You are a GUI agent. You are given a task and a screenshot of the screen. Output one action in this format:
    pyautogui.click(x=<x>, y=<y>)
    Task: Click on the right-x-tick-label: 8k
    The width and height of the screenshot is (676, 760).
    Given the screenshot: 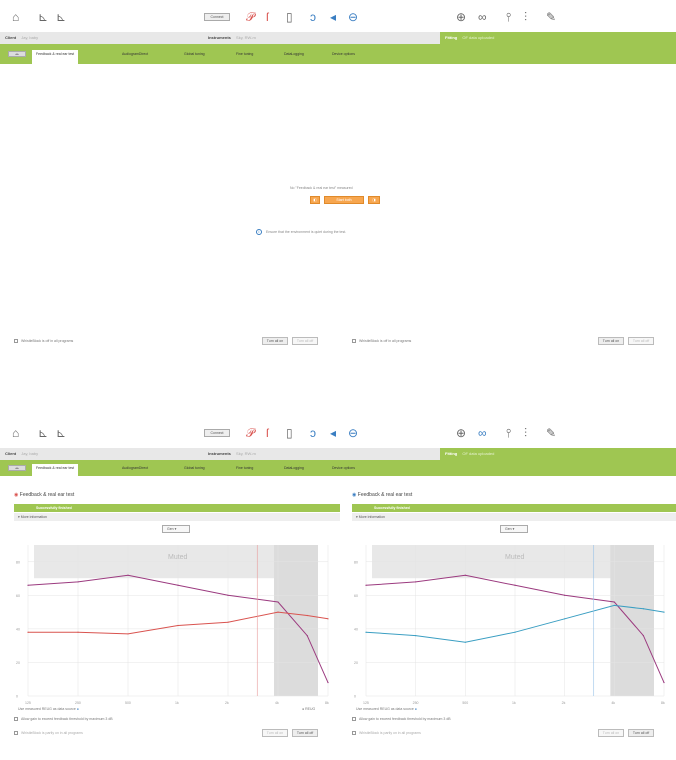 What is the action you would take?
    pyautogui.click(x=663, y=703)
    